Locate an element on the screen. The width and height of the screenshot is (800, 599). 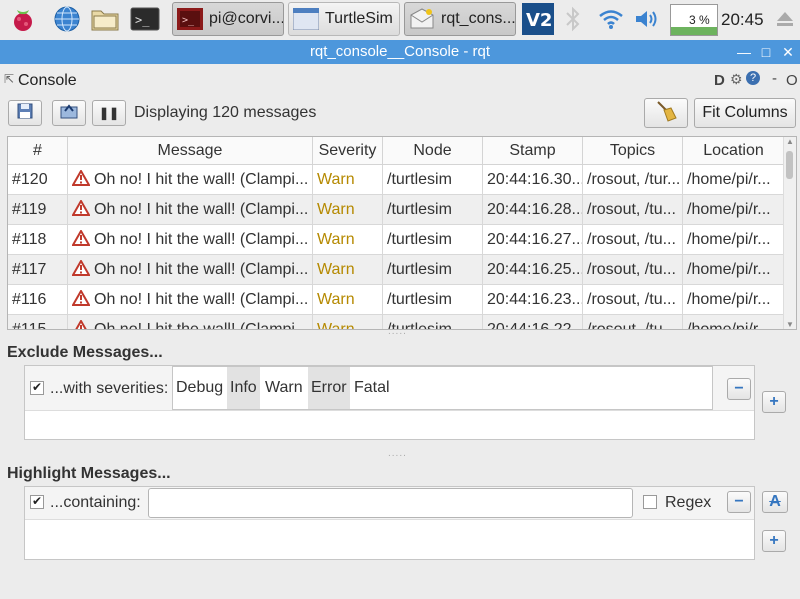
pause-button: ❚❚ is located at coordinates (109, 113).